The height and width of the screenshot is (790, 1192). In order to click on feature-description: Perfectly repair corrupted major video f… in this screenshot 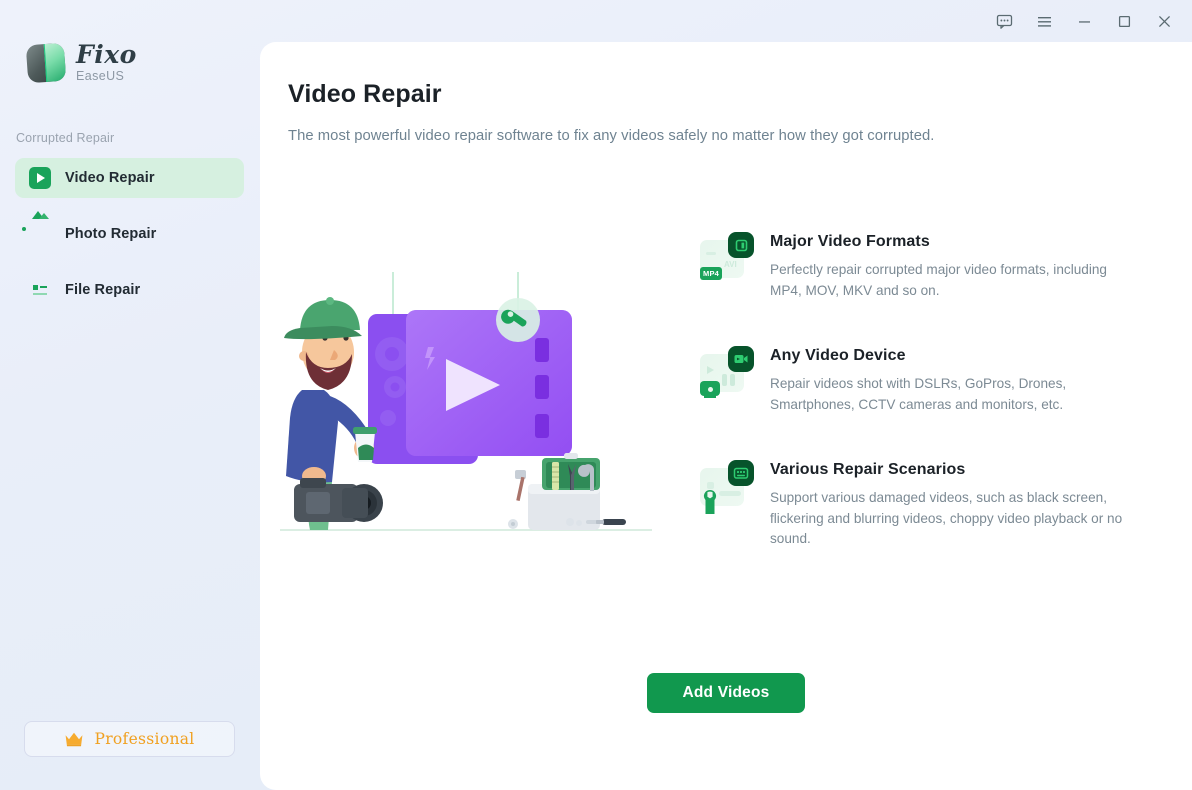, I will do `click(938, 280)`.